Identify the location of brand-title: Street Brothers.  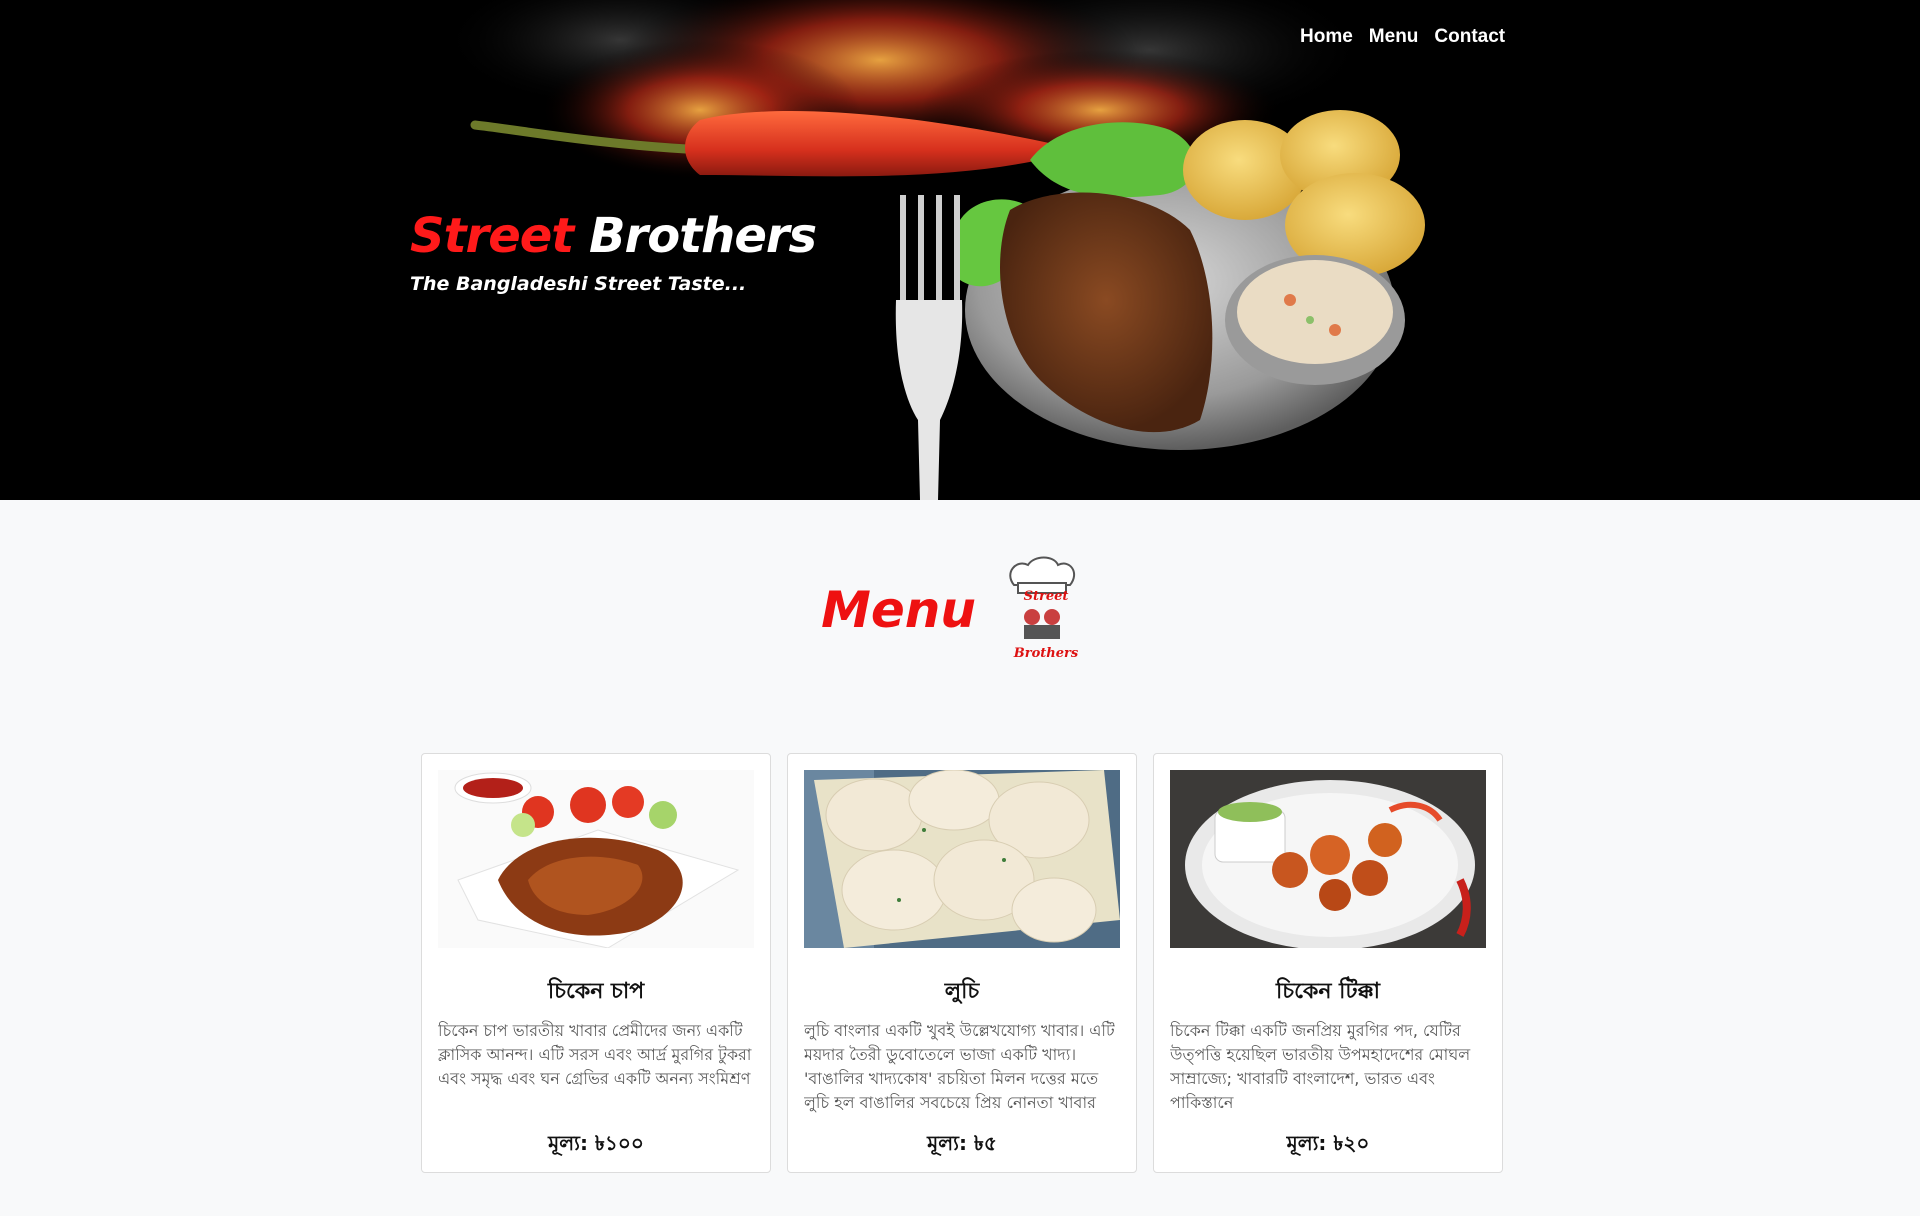
(613, 236).